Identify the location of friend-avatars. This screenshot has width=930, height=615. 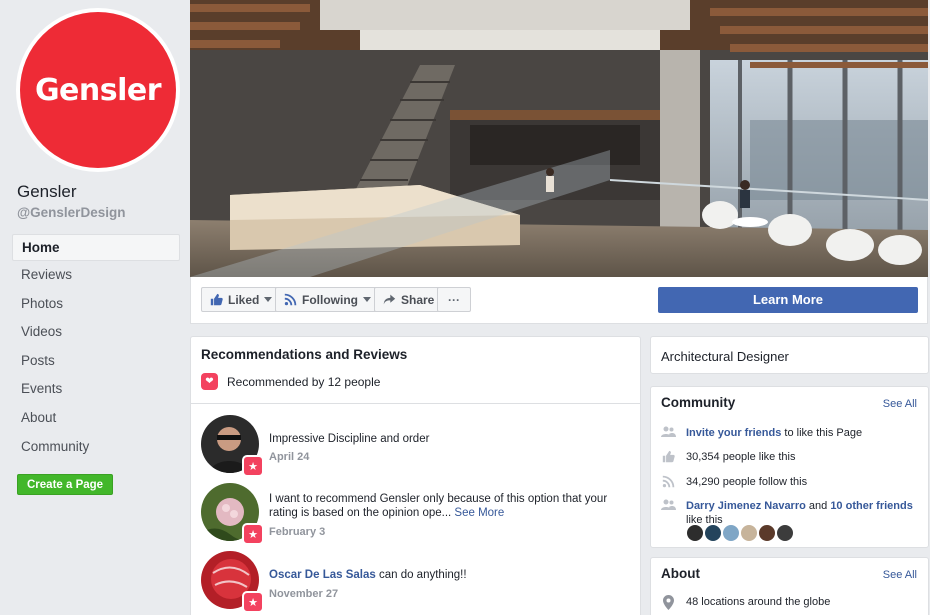
(740, 533).